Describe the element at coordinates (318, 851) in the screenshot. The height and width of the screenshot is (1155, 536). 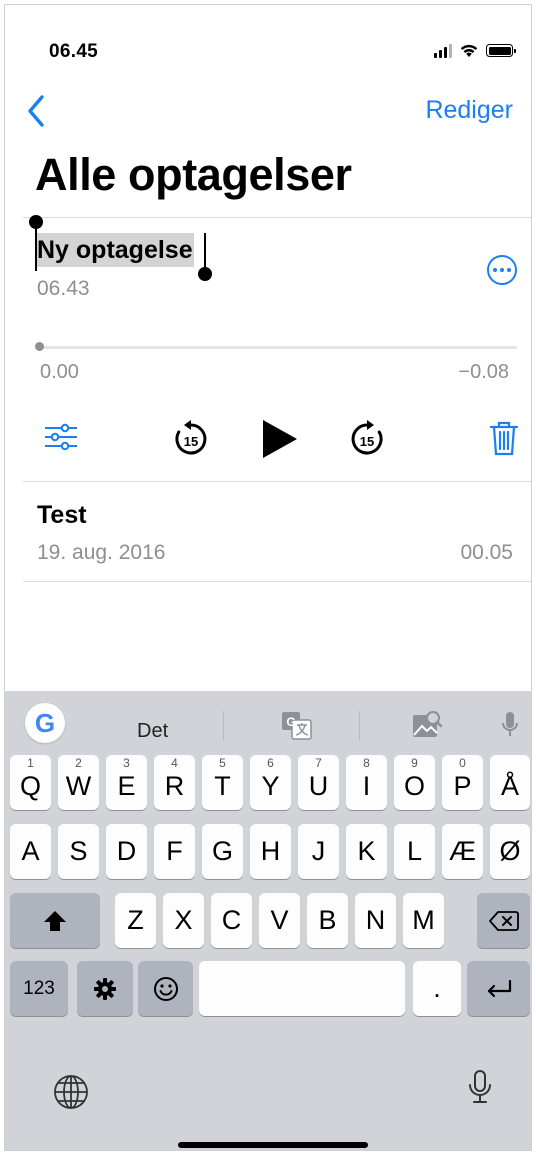
I see `key-j: J` at that location.